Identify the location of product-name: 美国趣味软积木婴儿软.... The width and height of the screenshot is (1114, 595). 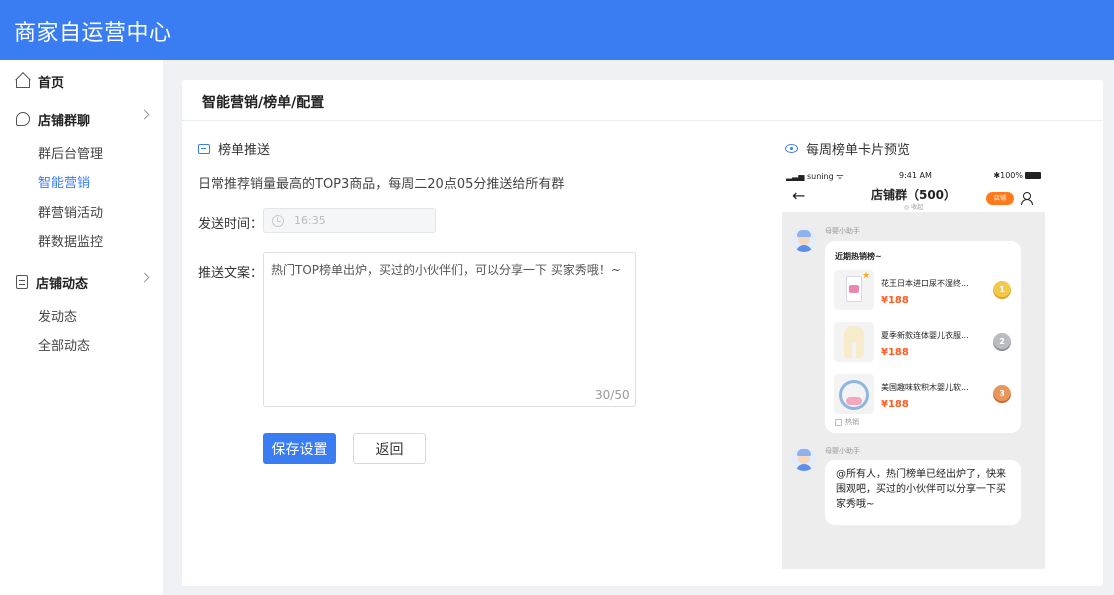
(925, 387).